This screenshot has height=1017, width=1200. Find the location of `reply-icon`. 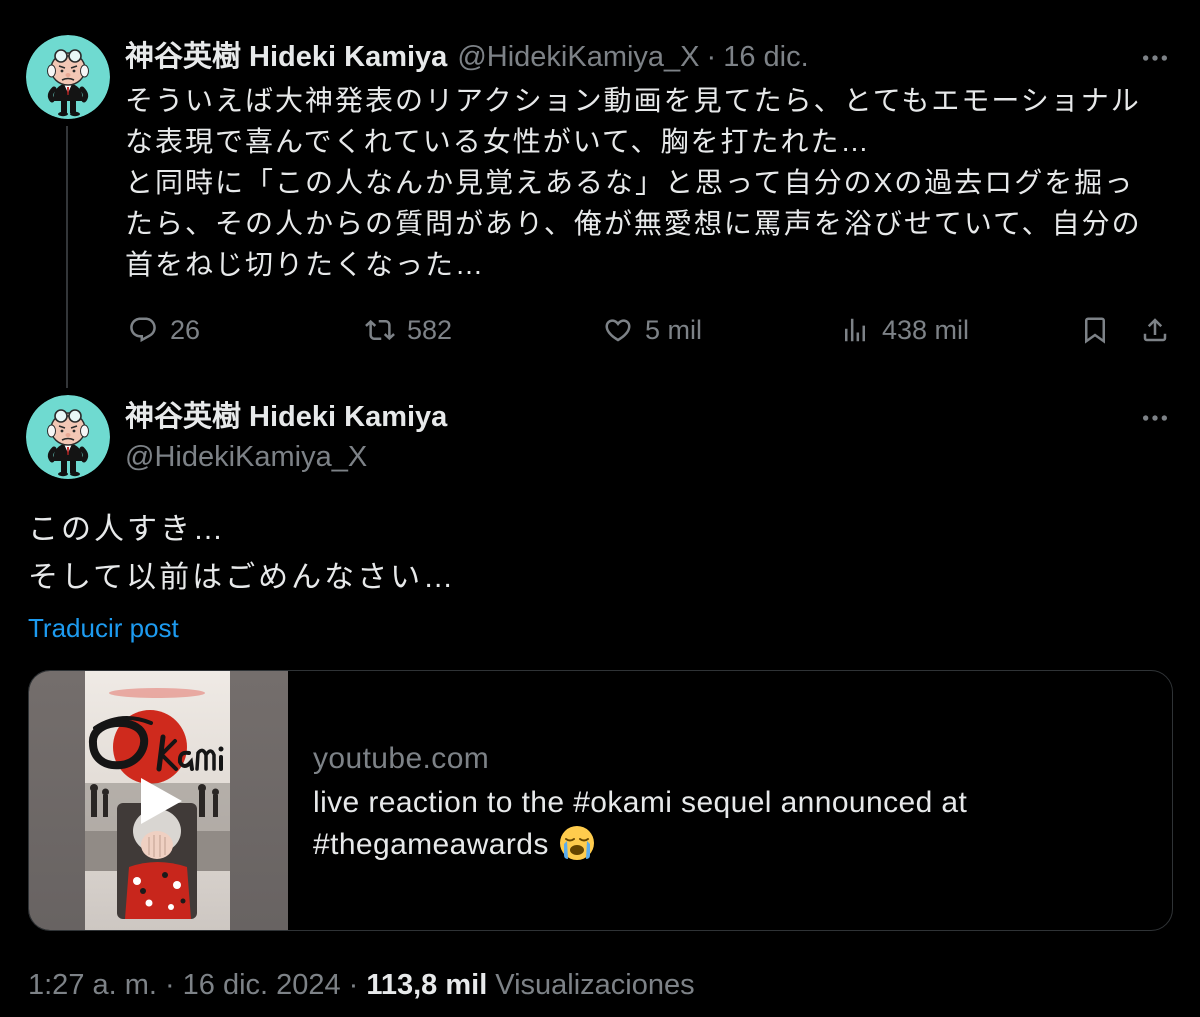

reply-icon is located at coordinates (143, 330).